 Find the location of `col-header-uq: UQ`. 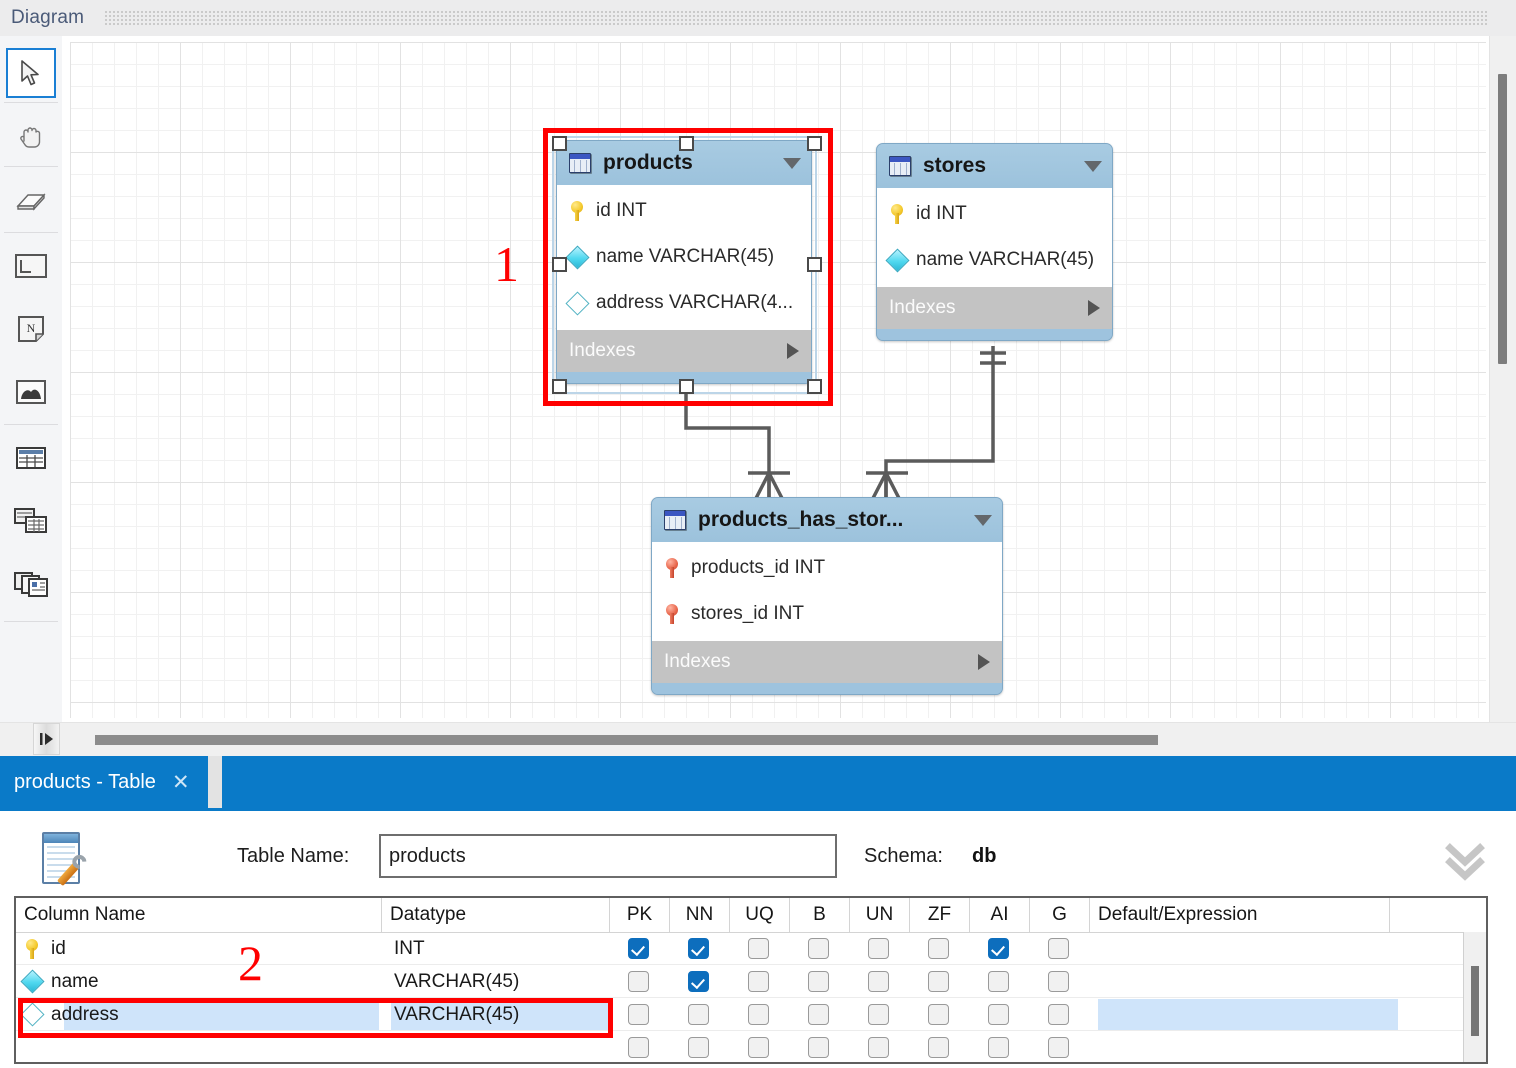

col-header-uq: UQ is located at coordinates (759, 915).